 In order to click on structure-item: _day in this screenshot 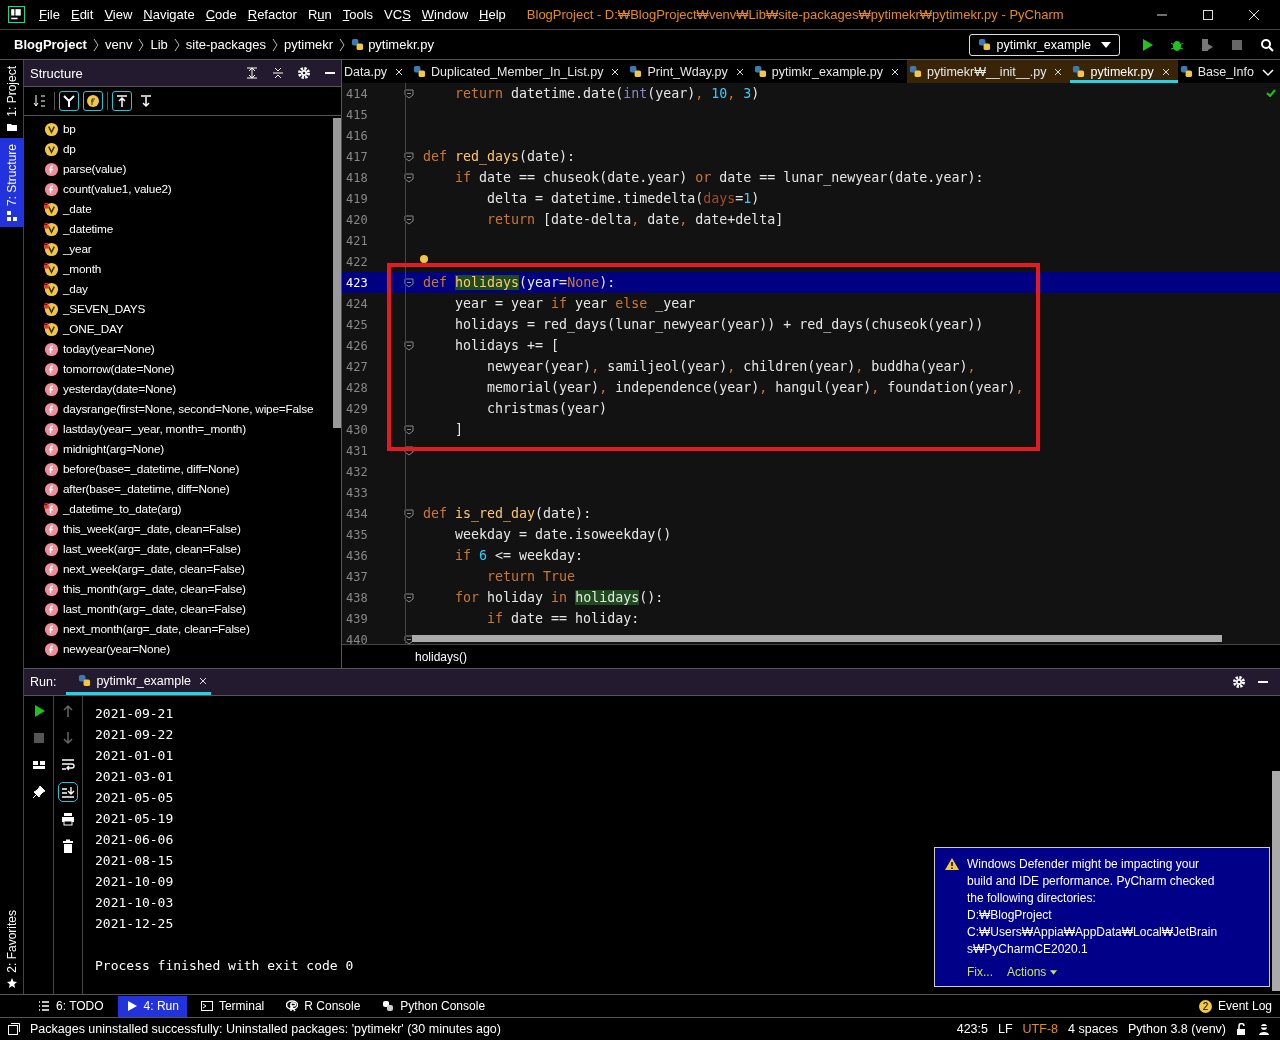, I will do `click(75, 289)`.